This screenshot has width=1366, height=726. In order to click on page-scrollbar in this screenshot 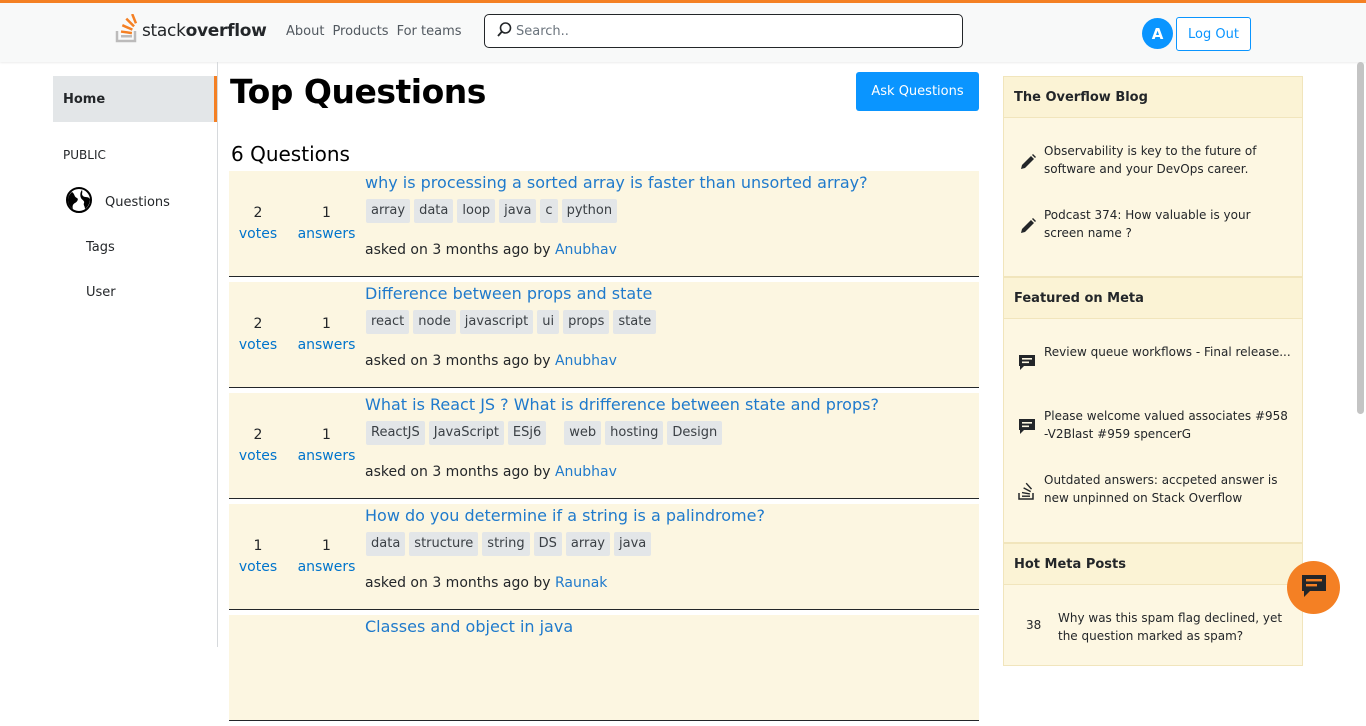, I will do `click(1360, 238)`.